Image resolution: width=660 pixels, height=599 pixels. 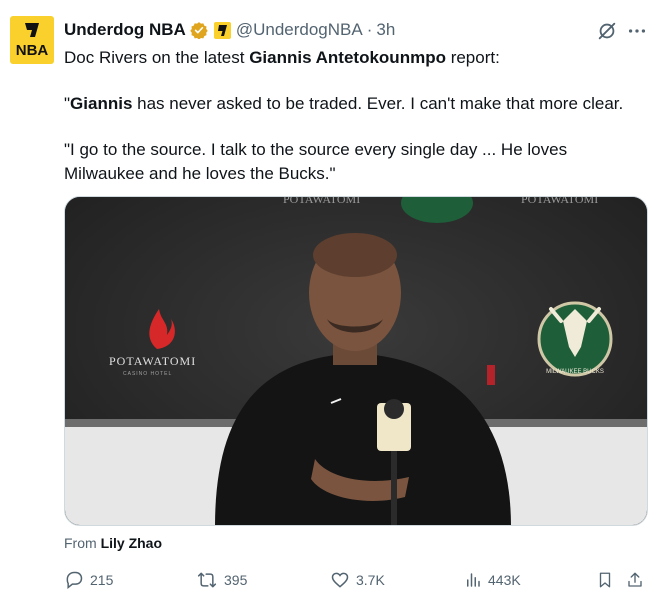 I want to click on action-bar: 215 395 3.7K 443K, so click(x=356, y=580).